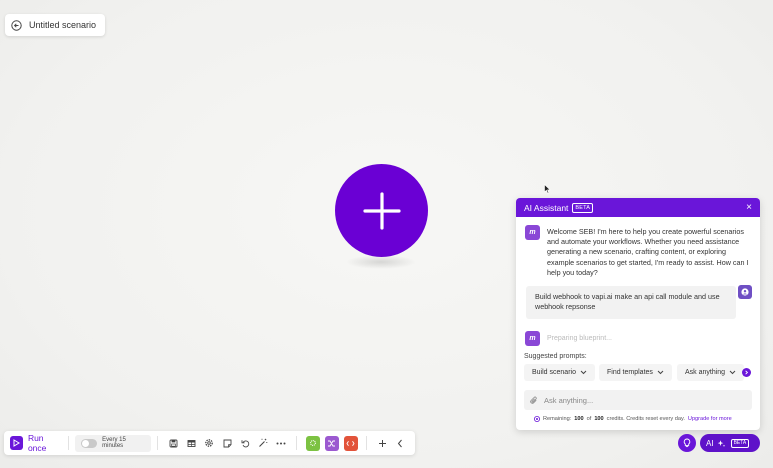  What do you see at coordinates (16, 443) in the screenshot?
I see `play-icon` at bounding box center [16, 443].